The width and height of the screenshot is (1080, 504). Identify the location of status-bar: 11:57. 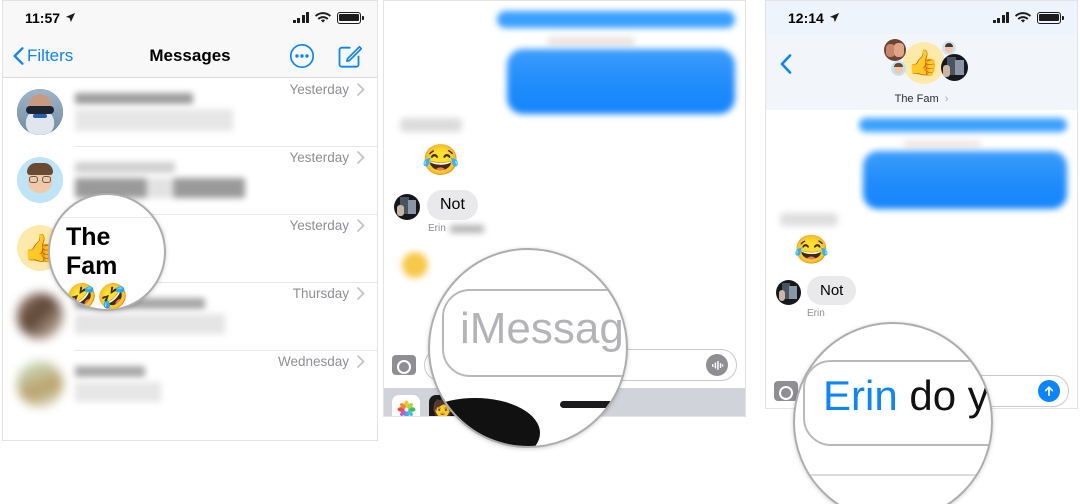
(190, 17).